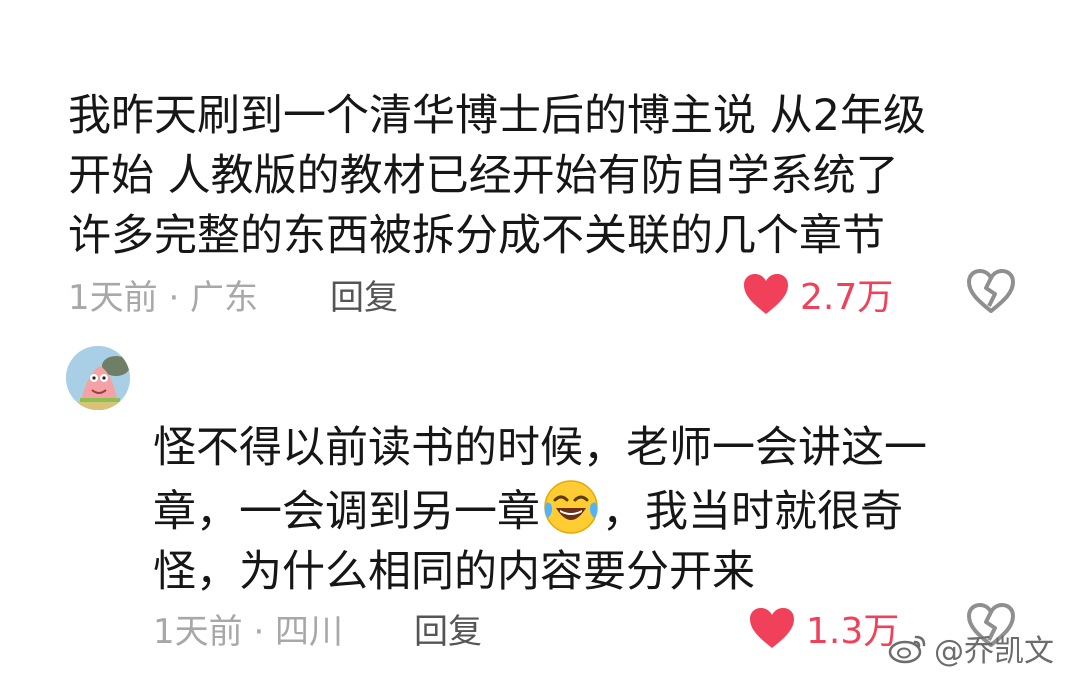 The width and height of the screenshot is (1066, 680). I want to click on avatar, so click(98, 378).